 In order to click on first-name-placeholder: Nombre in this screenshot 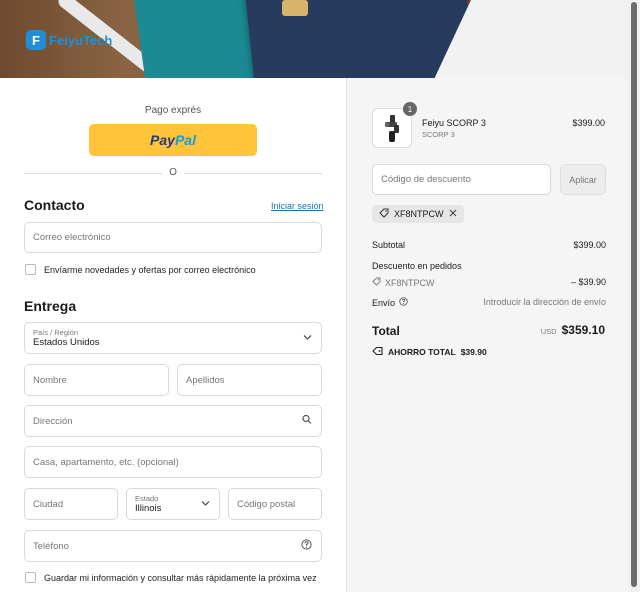, I will do `click(50, 380)`.